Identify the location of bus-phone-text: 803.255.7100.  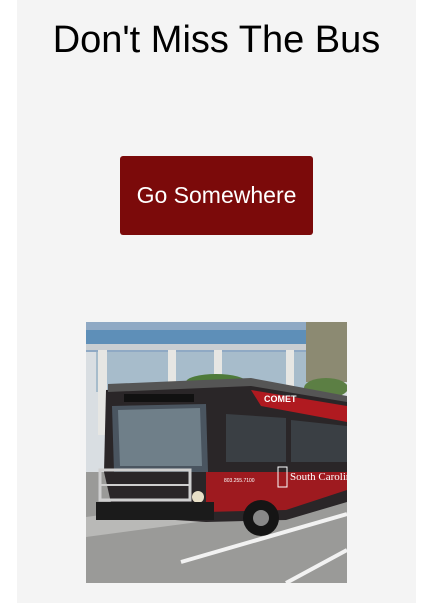
(239, 481).